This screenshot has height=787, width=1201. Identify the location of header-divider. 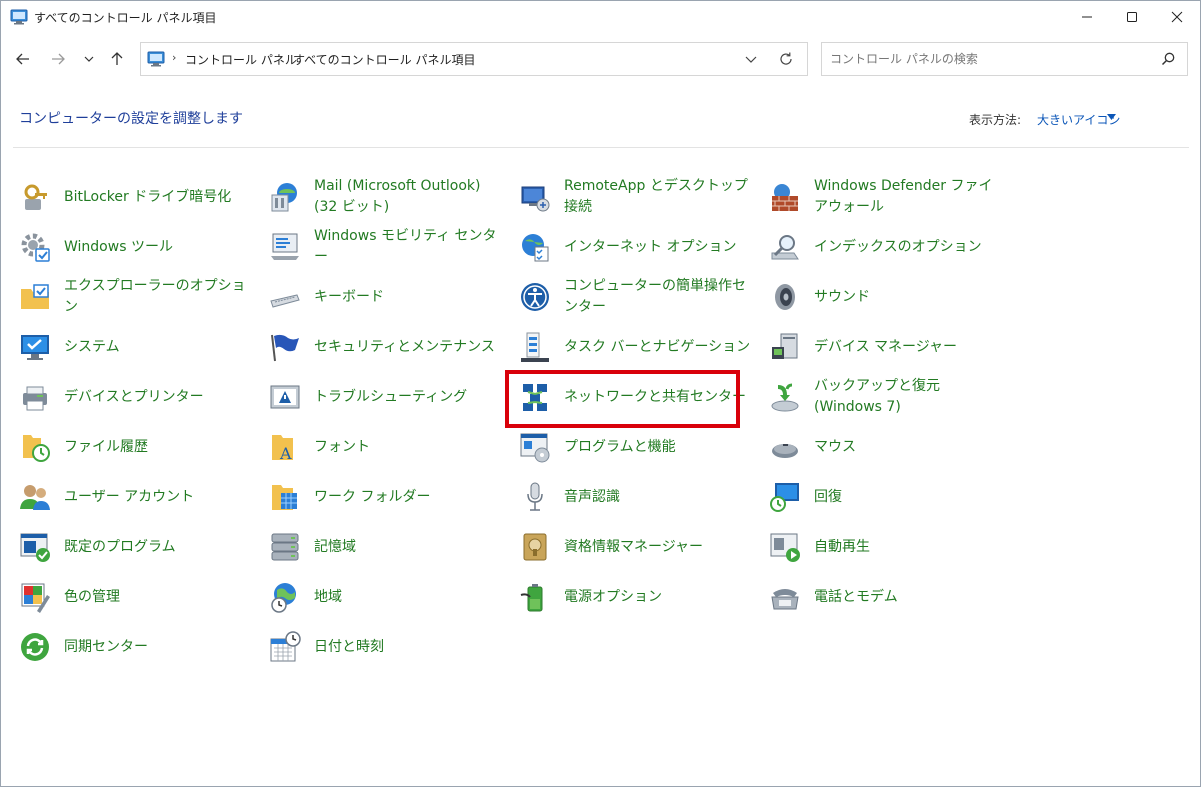
(601, 147).